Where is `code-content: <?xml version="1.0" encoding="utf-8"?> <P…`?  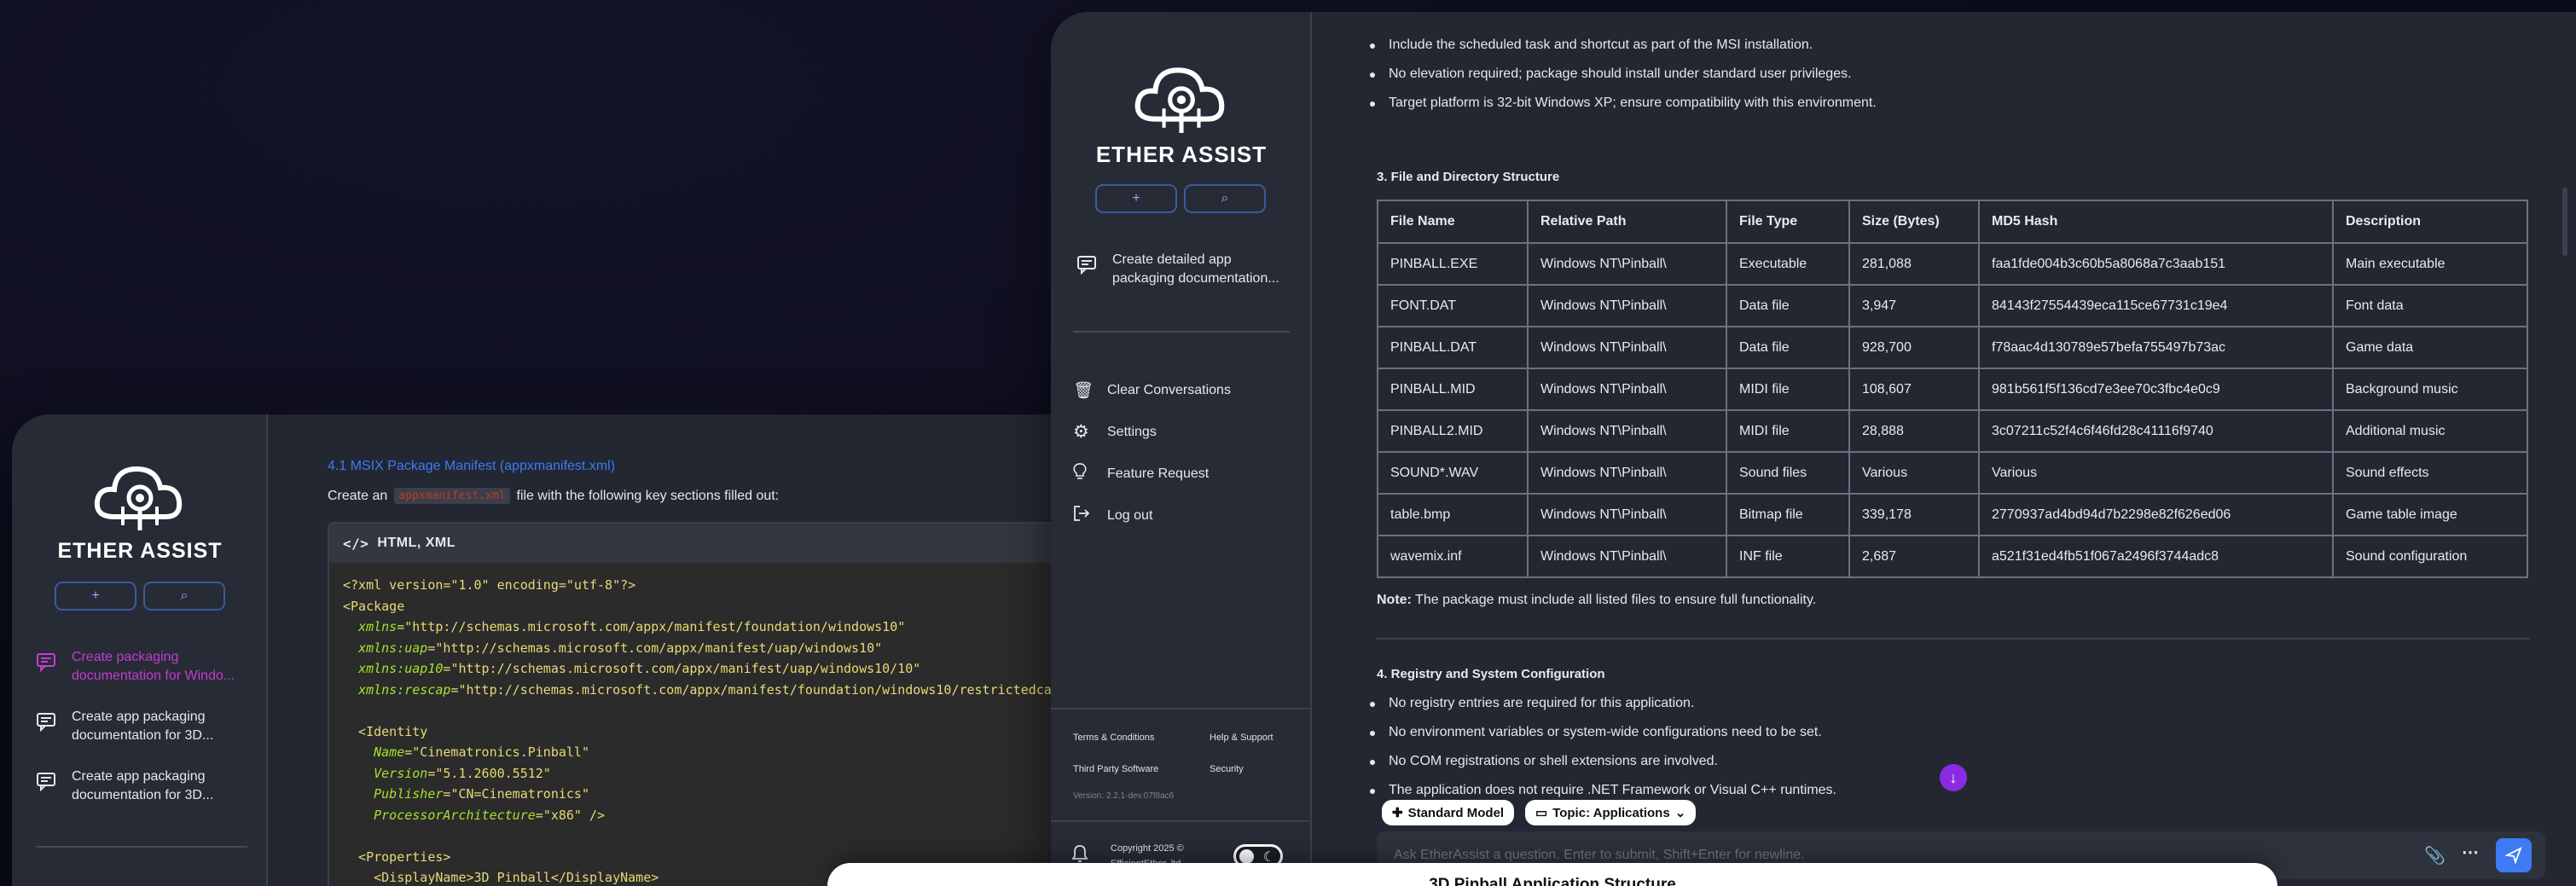
code-content: <?xml version="1.0" encoding="utf-8"?> <P… is located at coordinates (699, 724).